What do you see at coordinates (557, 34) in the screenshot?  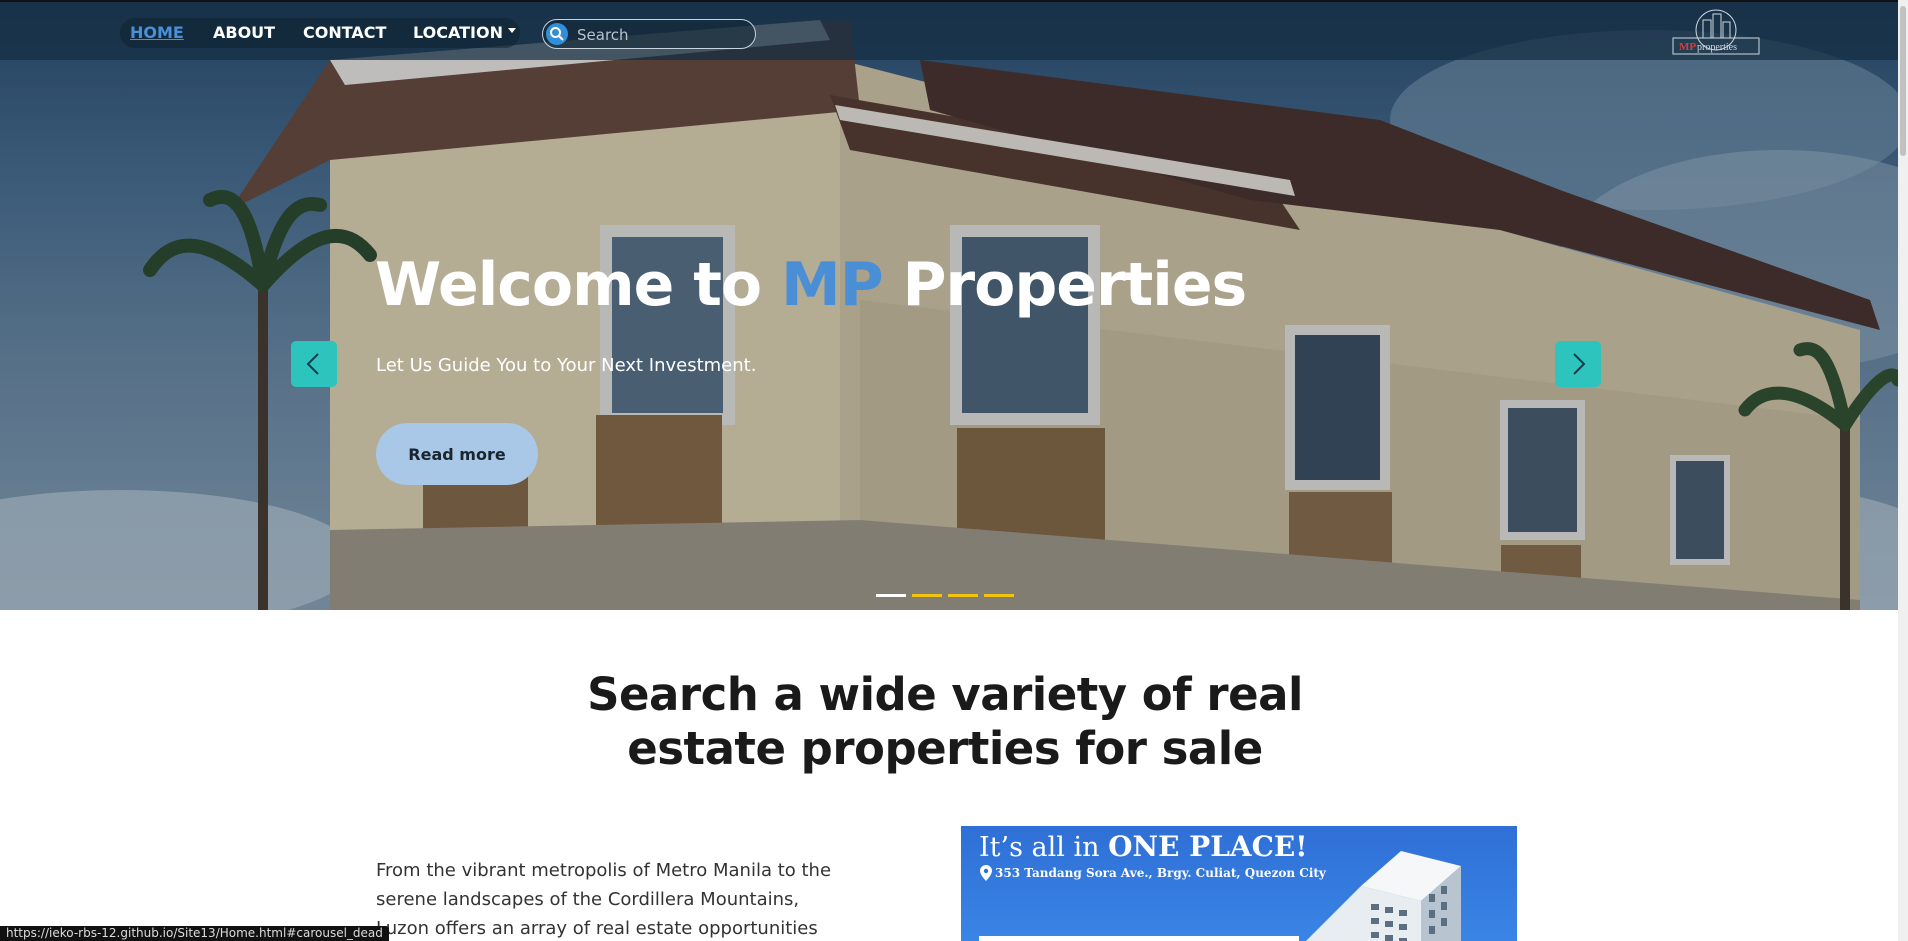 I see `search-icon` at bounding box center [557, 34].